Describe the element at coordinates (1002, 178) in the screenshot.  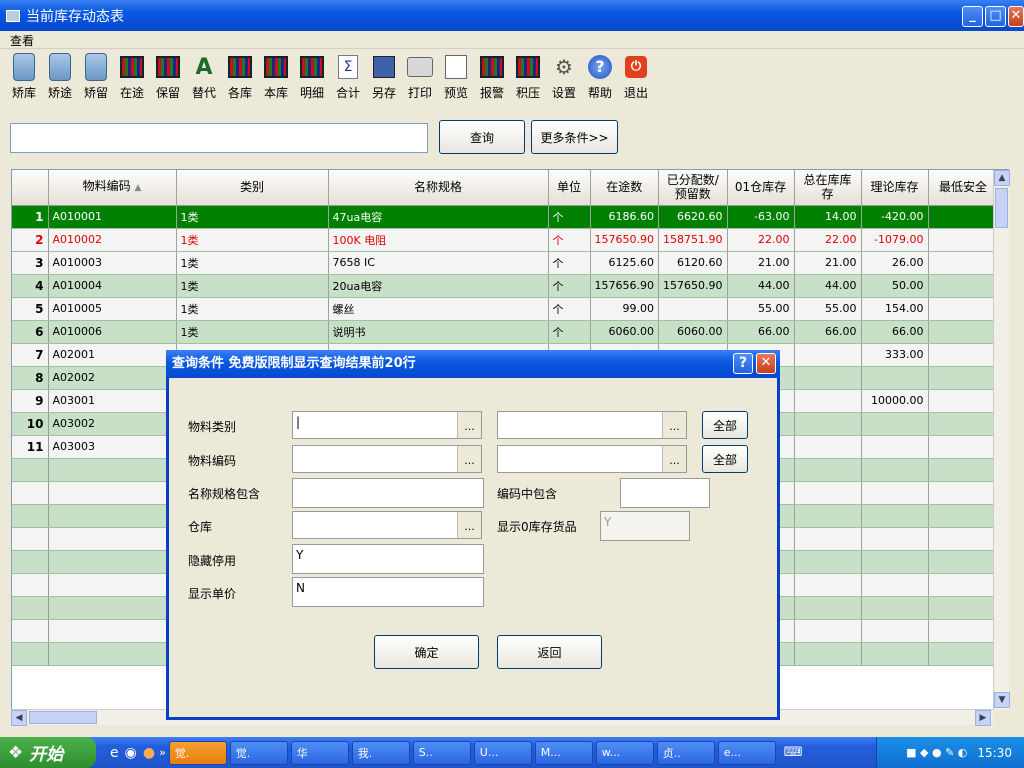
I see `scroll-up-icon: ▲` at that location.